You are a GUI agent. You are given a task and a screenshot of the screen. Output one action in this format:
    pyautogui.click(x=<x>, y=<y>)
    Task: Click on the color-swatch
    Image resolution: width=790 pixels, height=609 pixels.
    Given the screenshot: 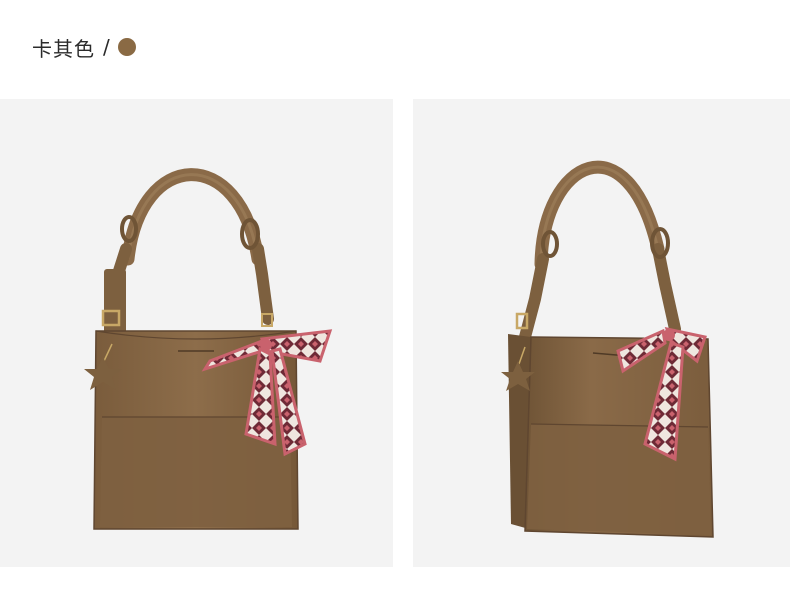 What is the action you would take?
    pyautogui.click(x=126, y=47)
    